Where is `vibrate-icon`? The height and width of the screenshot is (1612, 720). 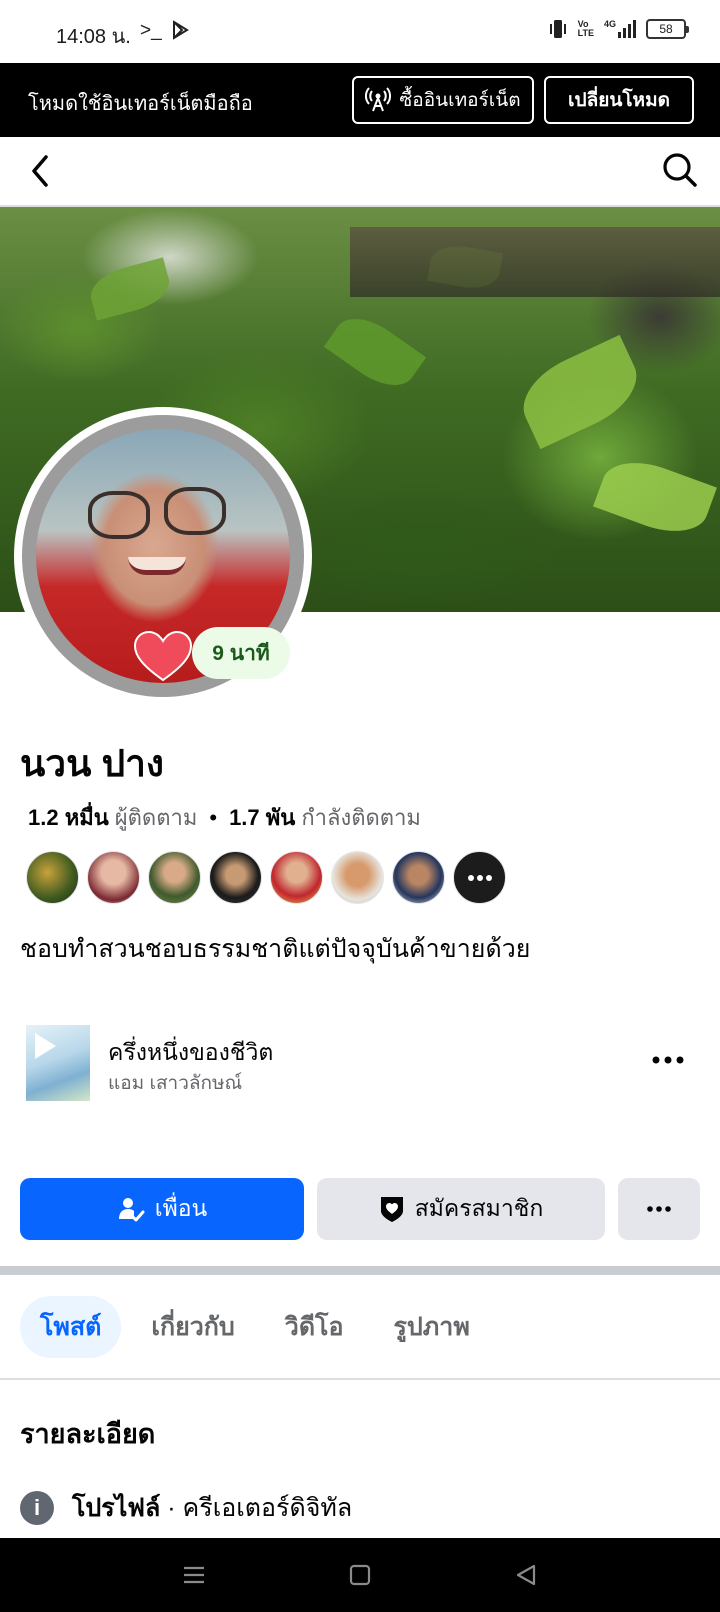 vibrate-icon is located at coordinates (557, 29).